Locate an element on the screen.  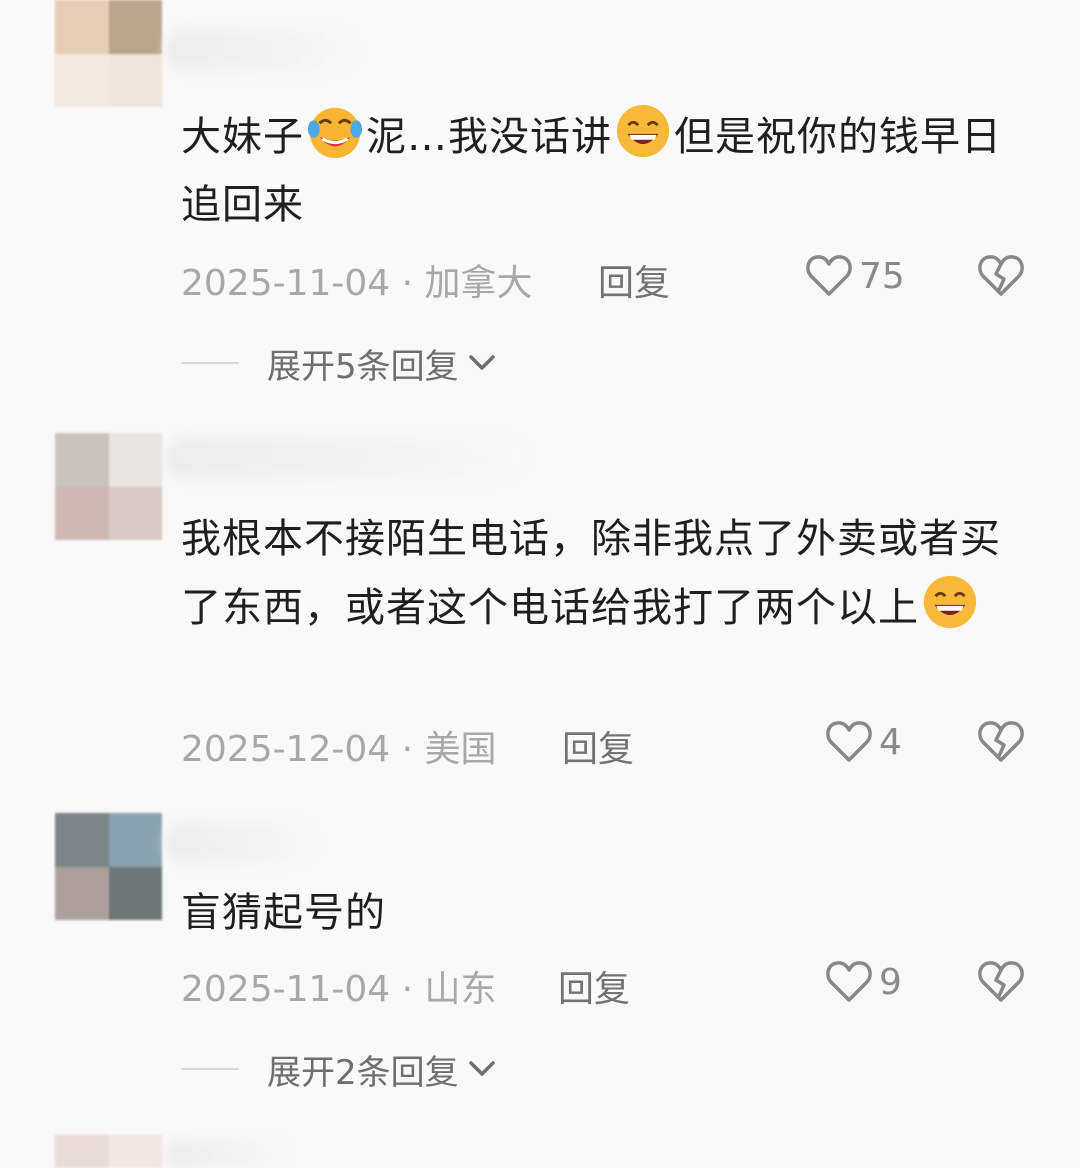
comment-text: 我根本不接陌生电话，除非我点了外卖或者买了东西，或者这个电话给我打了两个以上 is located at coordinates (591, 573).